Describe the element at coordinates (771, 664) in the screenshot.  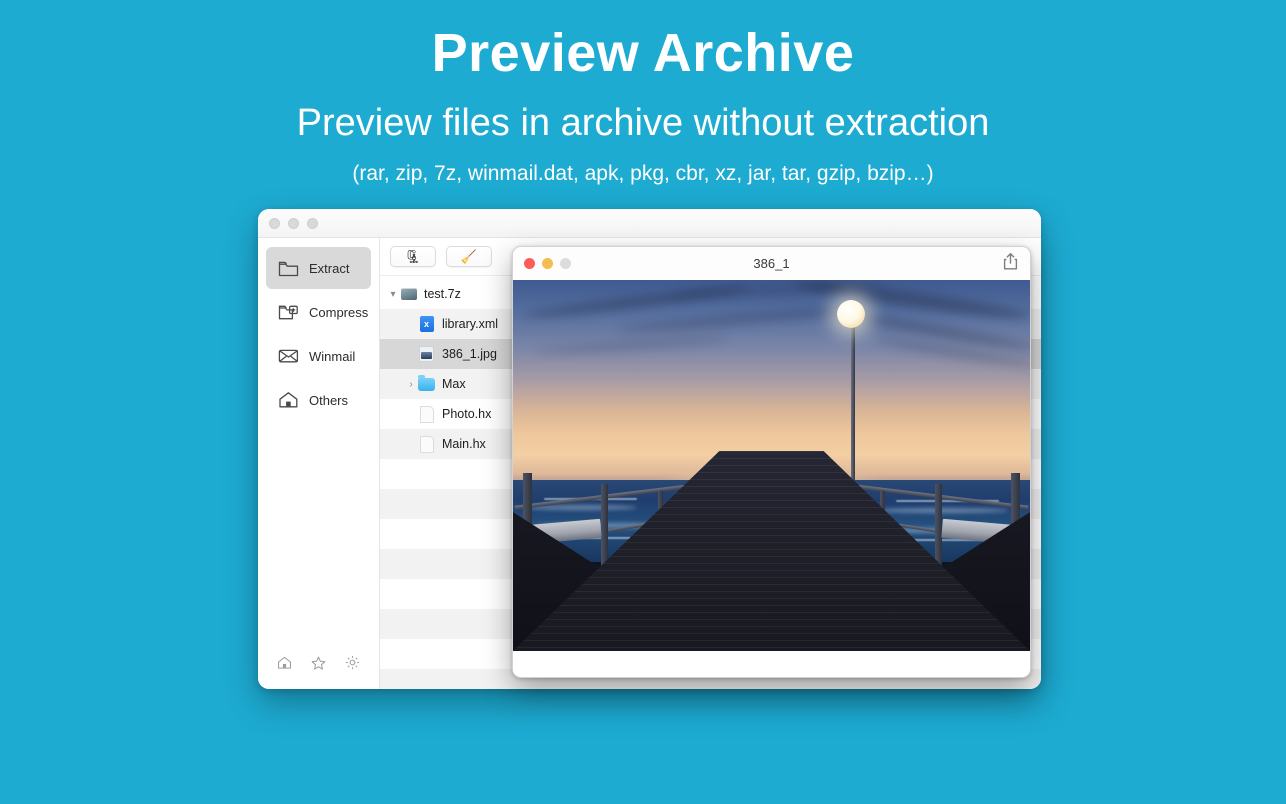
I see `preview-footer` at that location.